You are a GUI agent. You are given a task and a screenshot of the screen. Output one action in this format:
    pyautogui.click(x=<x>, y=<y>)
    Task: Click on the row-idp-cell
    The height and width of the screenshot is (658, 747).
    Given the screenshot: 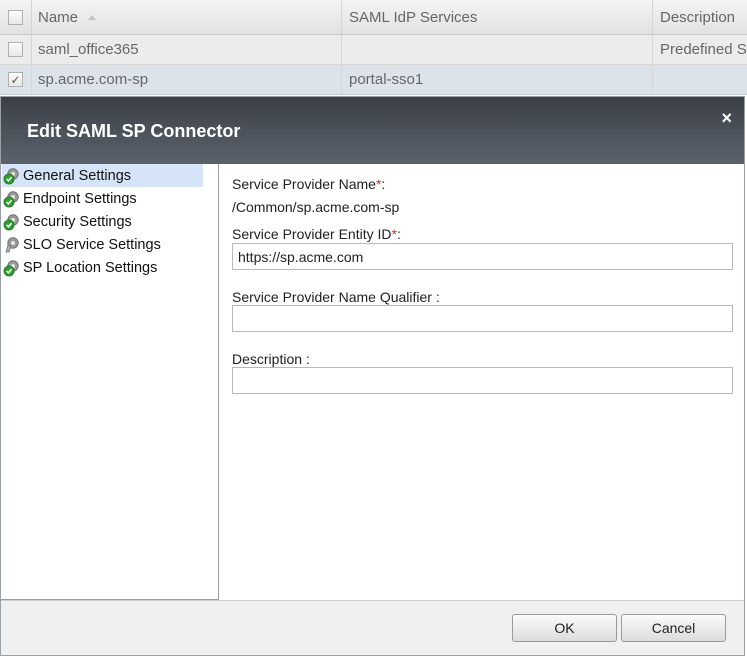 What is the action you would take?
    pyautogui.click(x=497, y=49)
    